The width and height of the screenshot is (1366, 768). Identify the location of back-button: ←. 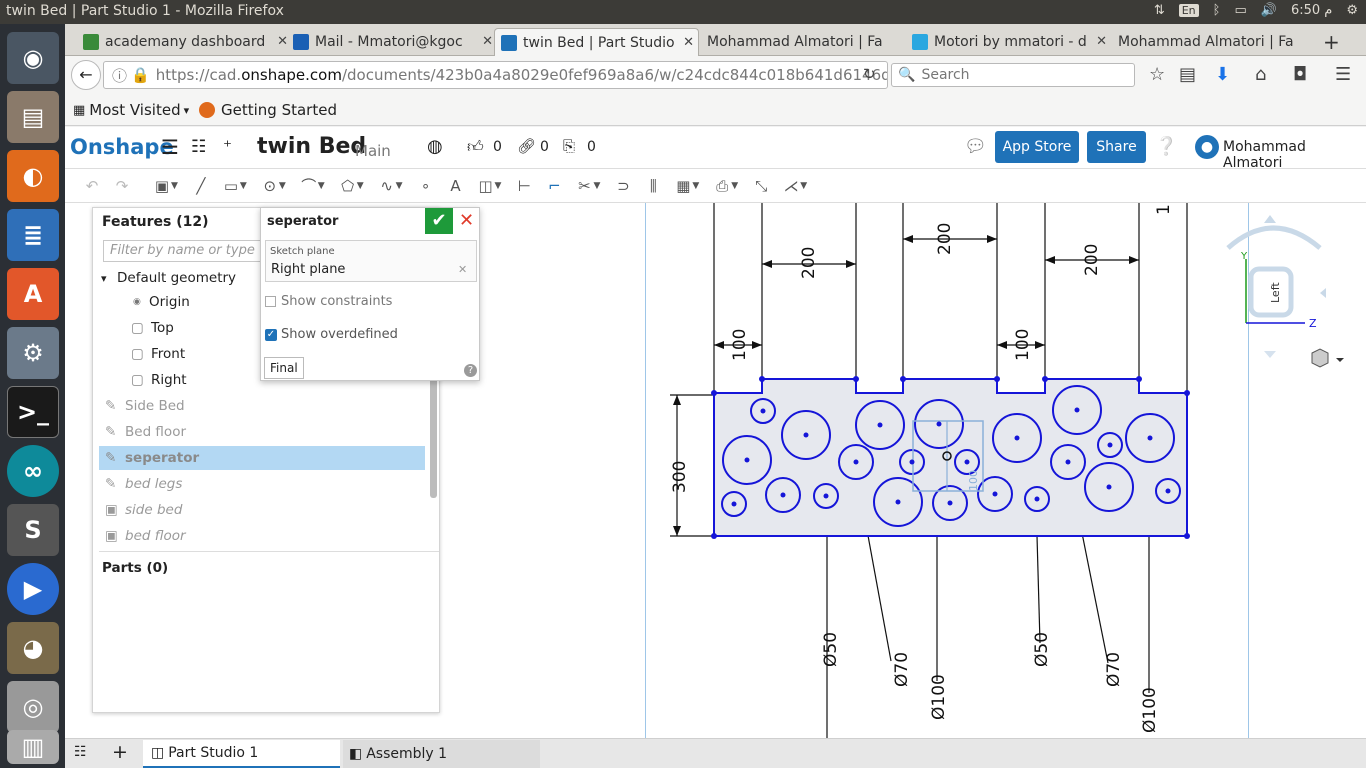
(86, 75).